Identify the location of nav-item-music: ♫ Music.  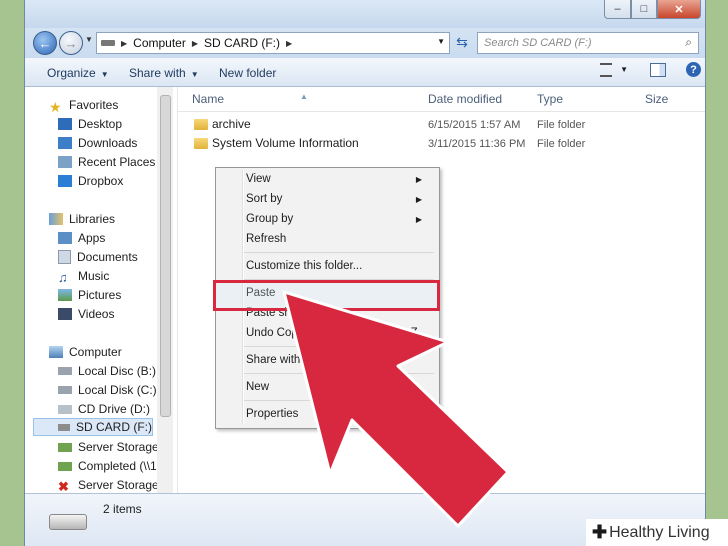
(83, 276).